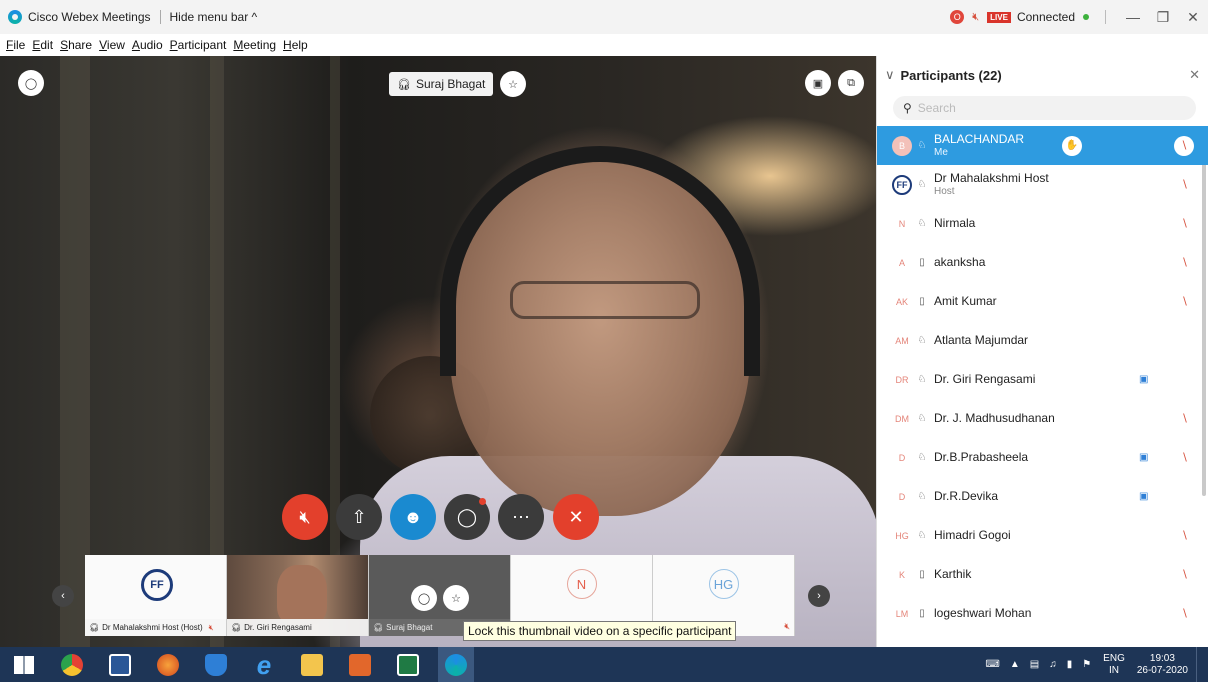 This screenshot has width=1208, height=682. What do you see at coordinates (1042, 262) in the screenshot?
I see `participant-row: A ▯ akanksha ∖` at bounding box center [1042, 262].